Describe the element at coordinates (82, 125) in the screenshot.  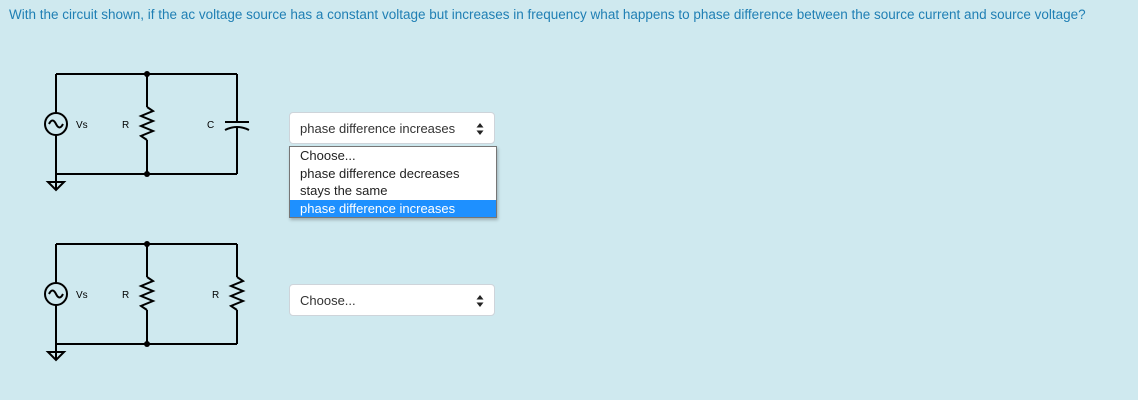
I see `source-label-1: Vs` at that location.